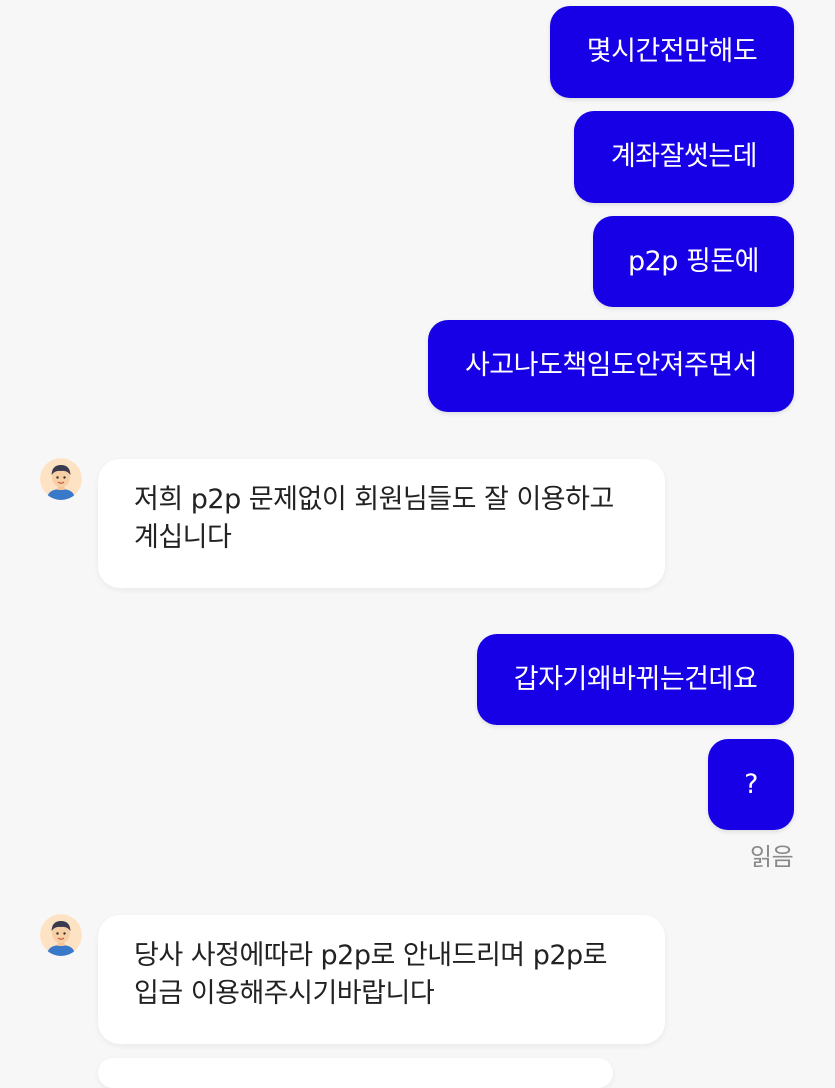  What do you see at coordinates (371, 955) in the screenshot?
I see `message-text-line: 당사 사정에따라 p2p로 안내드리며 p2p로` at bounding box center [371, 955].